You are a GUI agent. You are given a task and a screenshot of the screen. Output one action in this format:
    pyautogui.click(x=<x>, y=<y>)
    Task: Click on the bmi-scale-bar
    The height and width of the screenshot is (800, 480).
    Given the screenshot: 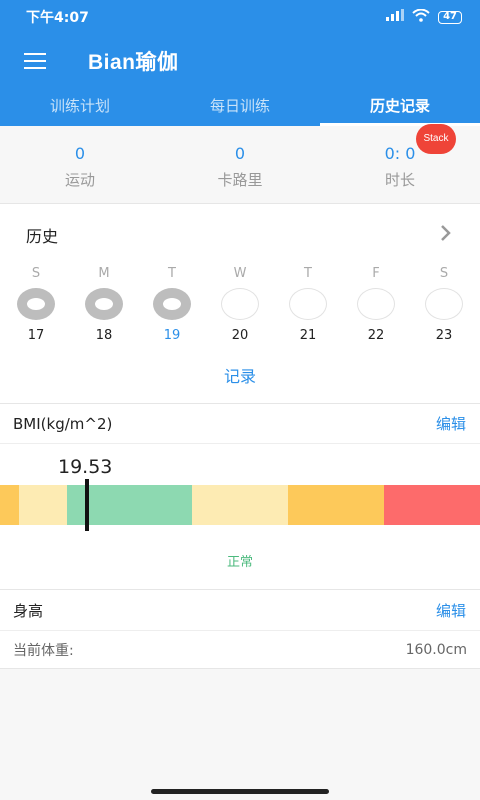 What is the action you would take?
    pyautogui.click(x=240, y=505)
    